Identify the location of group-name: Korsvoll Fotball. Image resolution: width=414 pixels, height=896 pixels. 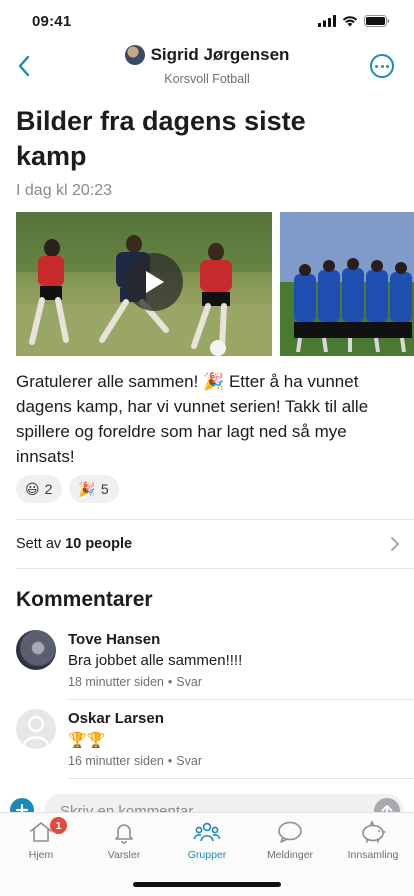
(207, 79).